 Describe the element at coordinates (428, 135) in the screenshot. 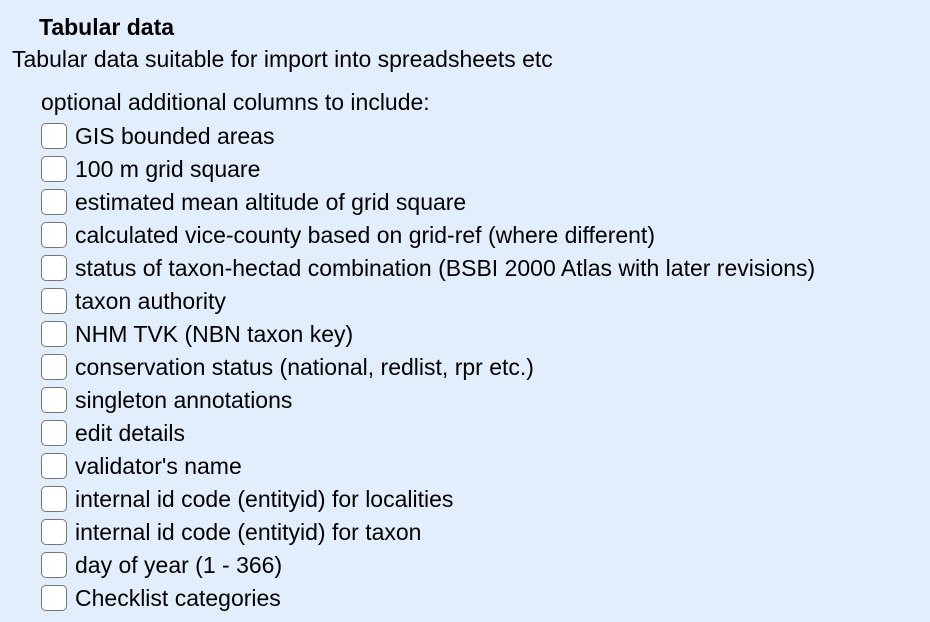

I see `option-row: GIS bounded areas` at that location.